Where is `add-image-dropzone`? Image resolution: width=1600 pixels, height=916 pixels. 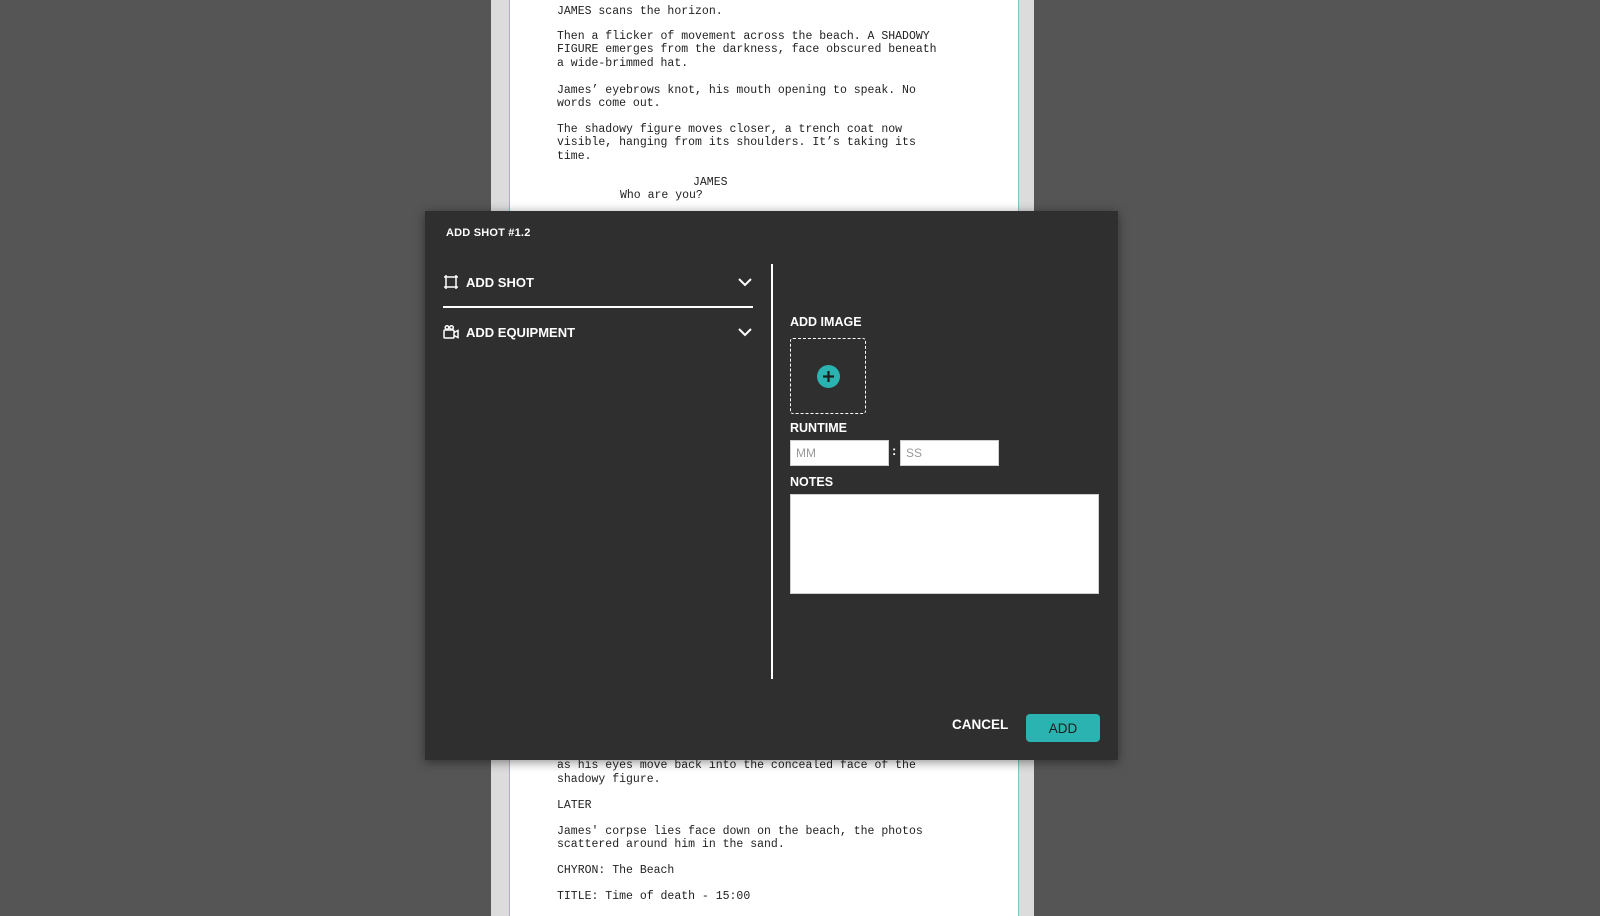 add-image-dropzone is located at coordinates (828, 376).